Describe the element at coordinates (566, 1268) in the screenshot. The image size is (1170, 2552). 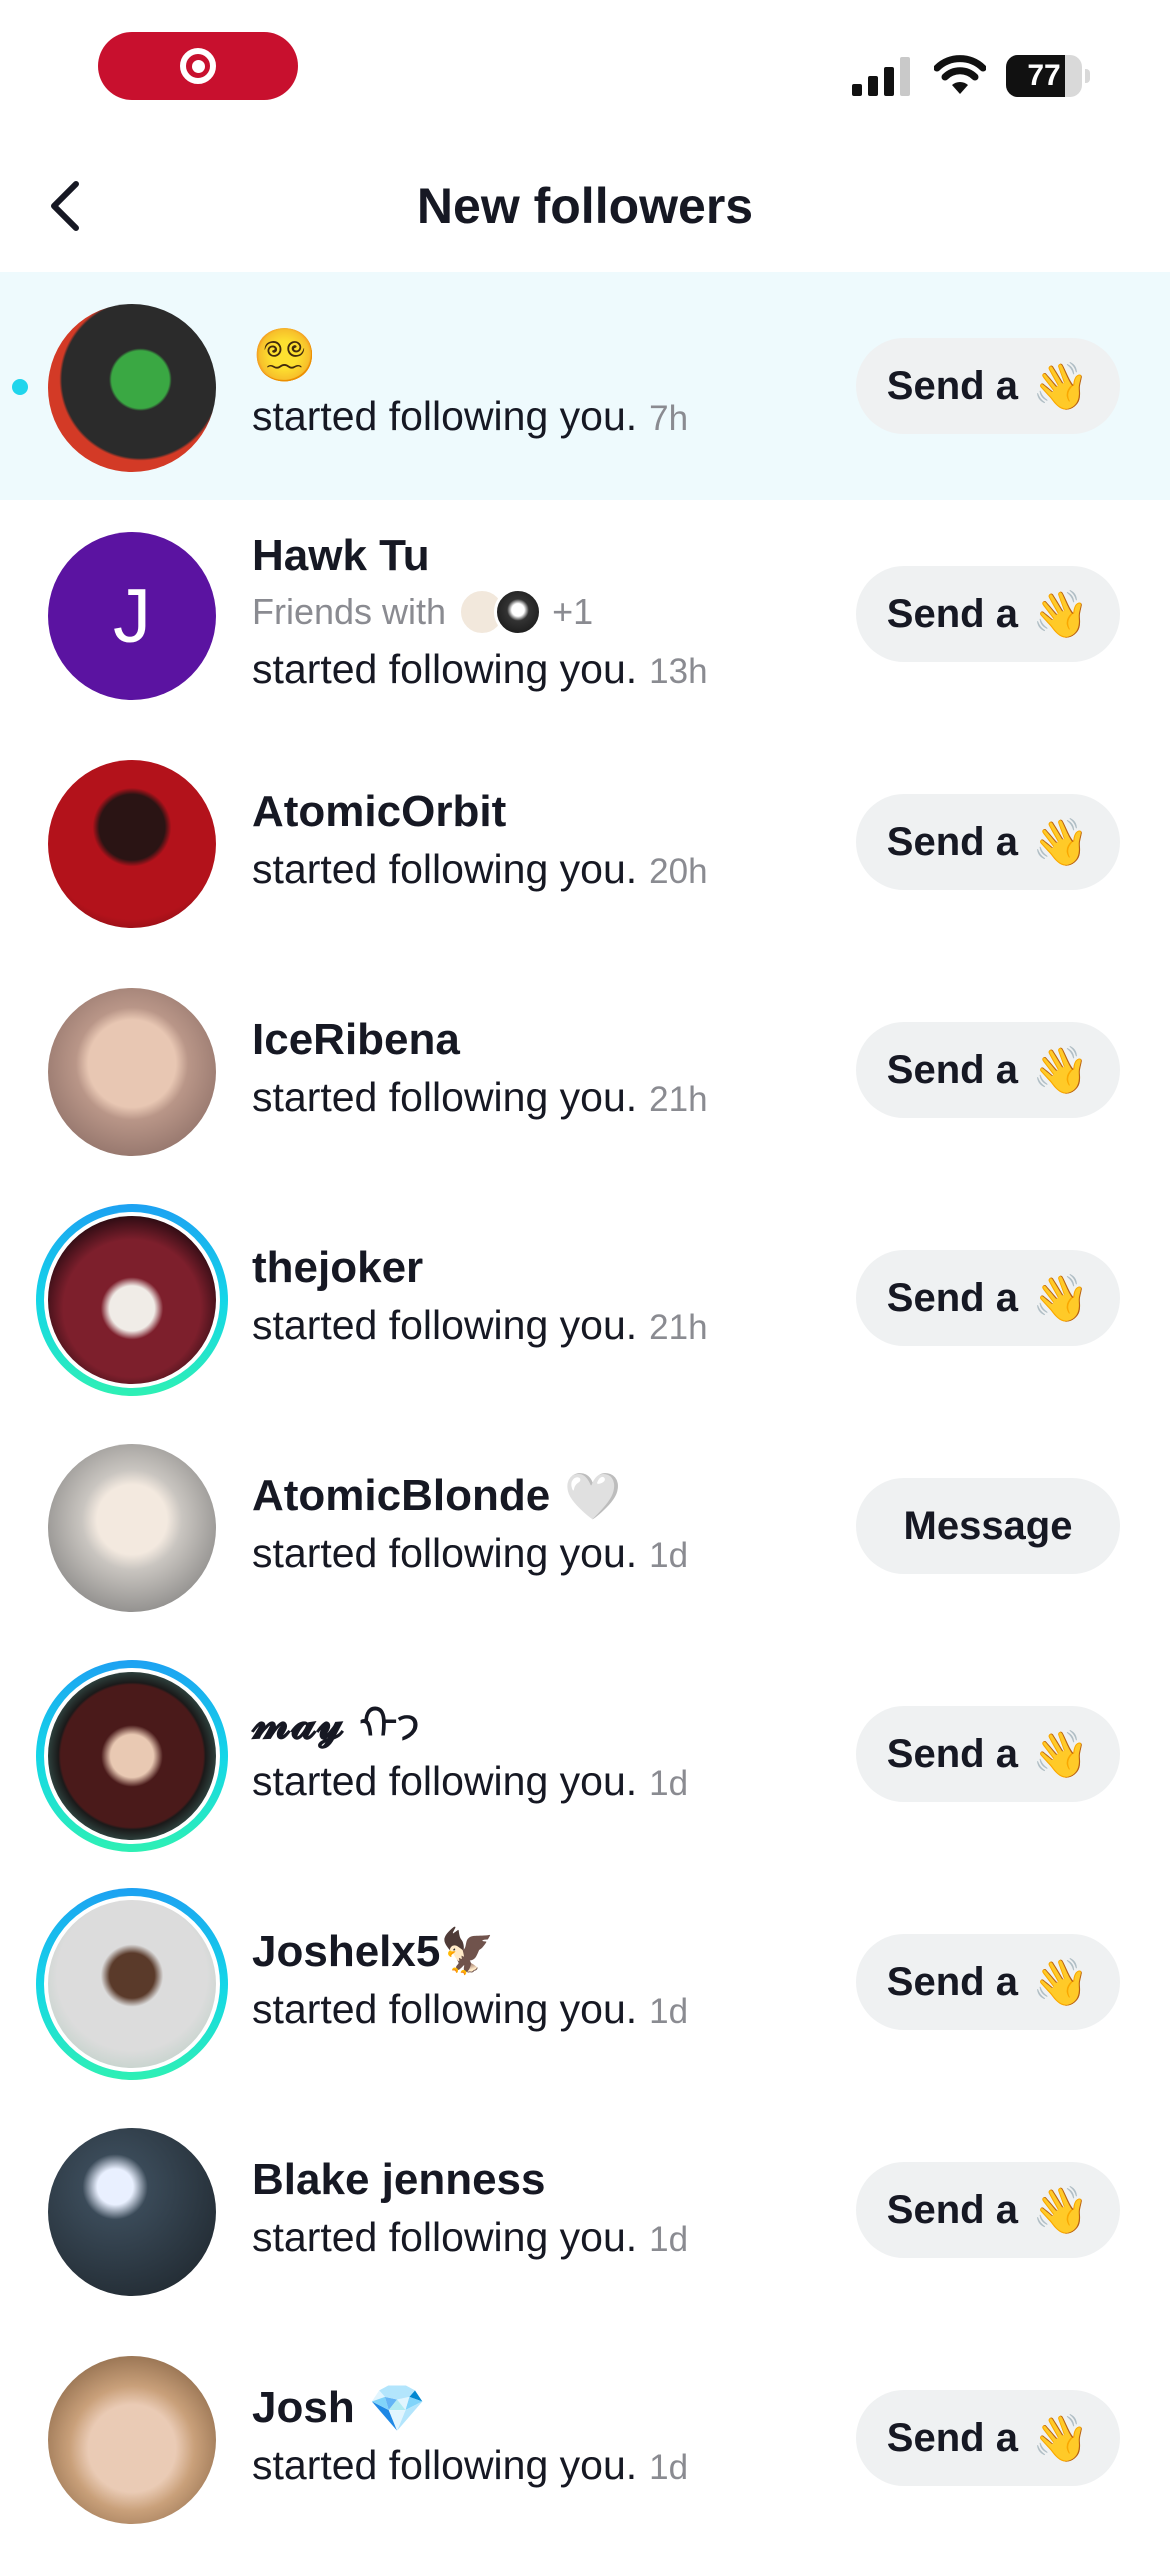
I see `follower-name: thejoker` at that location.